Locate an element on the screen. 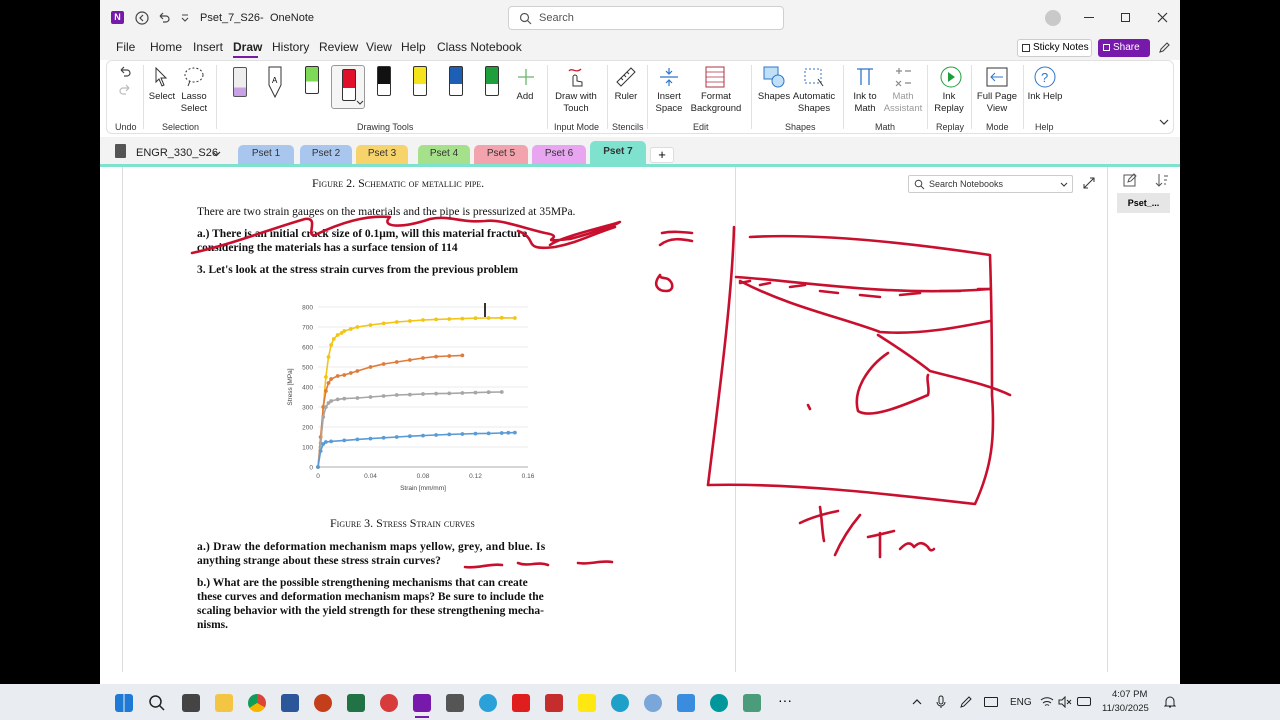 The image size is (1280, 720). insert-space-button: Insert Space is located at coordinates (669, 103).